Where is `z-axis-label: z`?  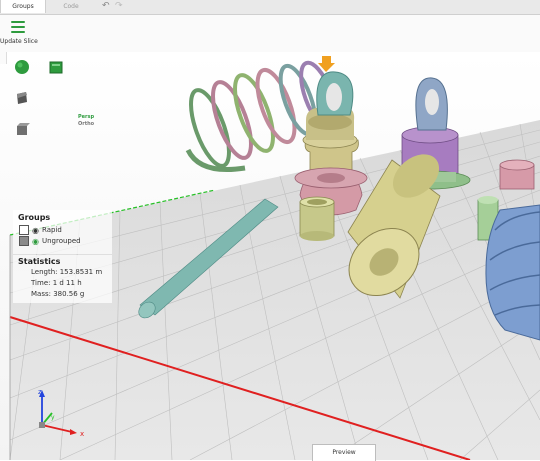 z-axis-label: z is located at coordinates (40, 392).